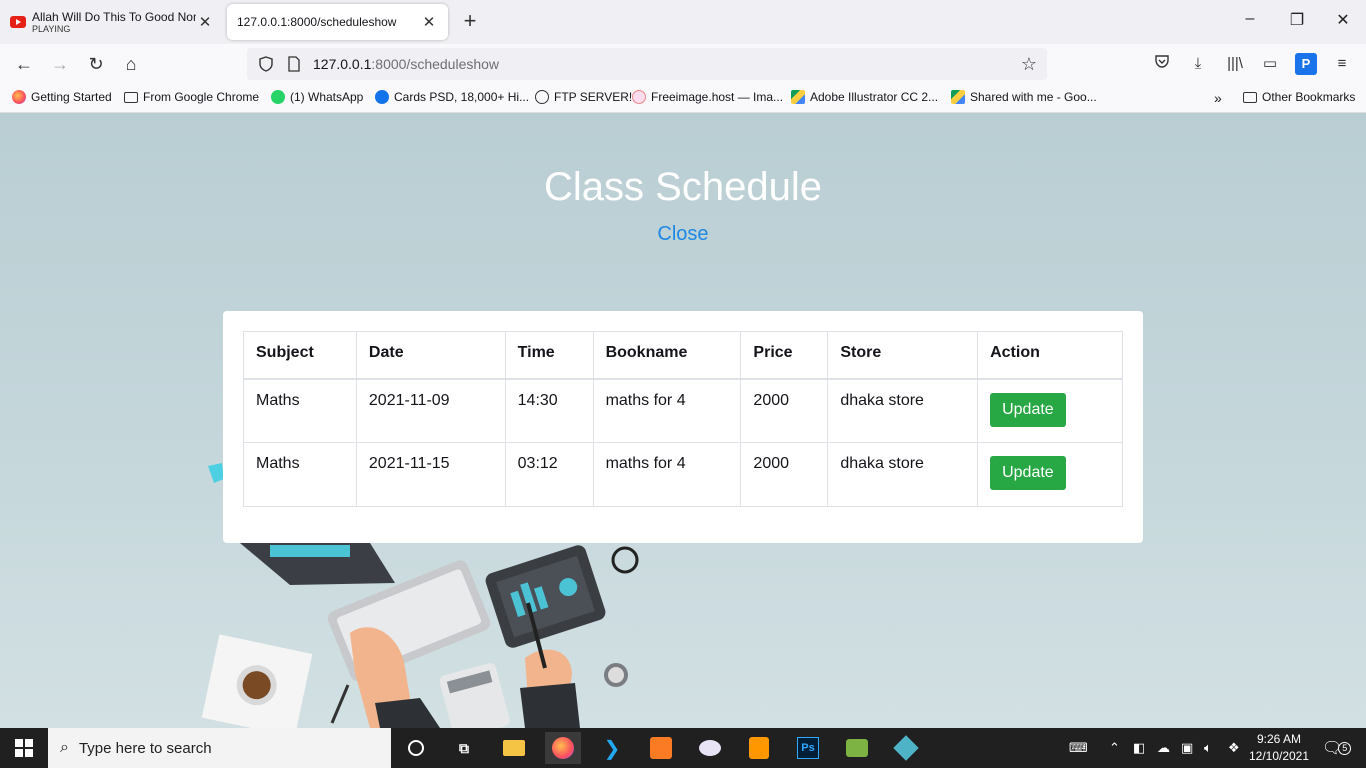  I want to click on address-bar: 127.0.0.1:8000/scheduleshow ☆, so click(647, 64).